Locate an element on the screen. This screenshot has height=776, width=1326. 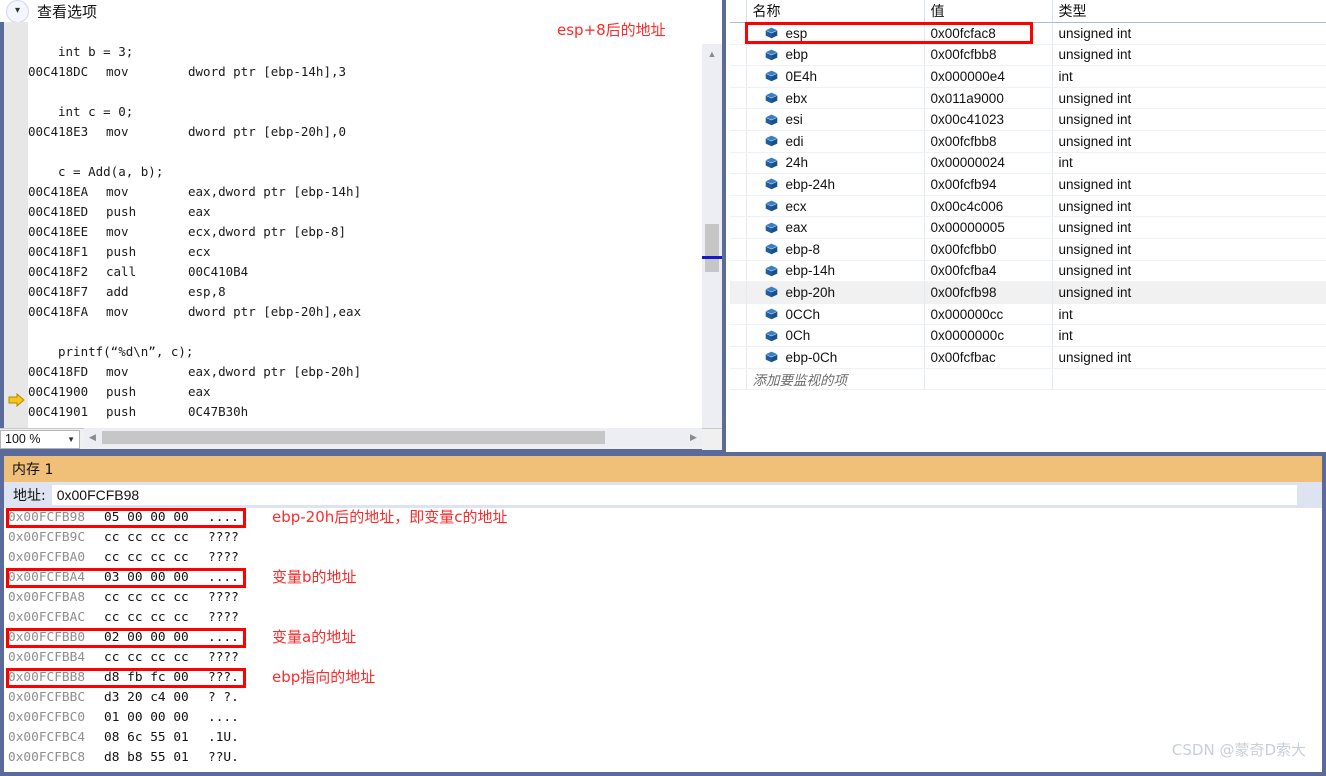
memory-row: 0x00FCFBA0 cc cc cc cc???? is located at coordinates (663, 558).